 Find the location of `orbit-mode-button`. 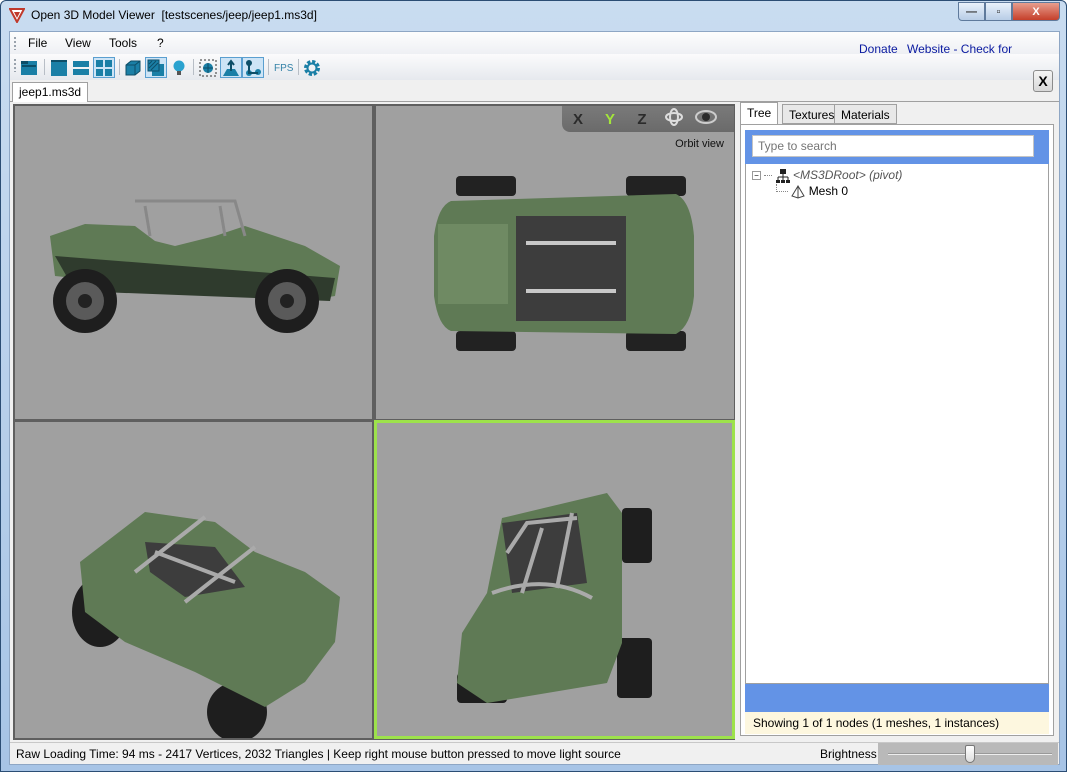

orbit-mode-button is located at coordinates (674, 119).